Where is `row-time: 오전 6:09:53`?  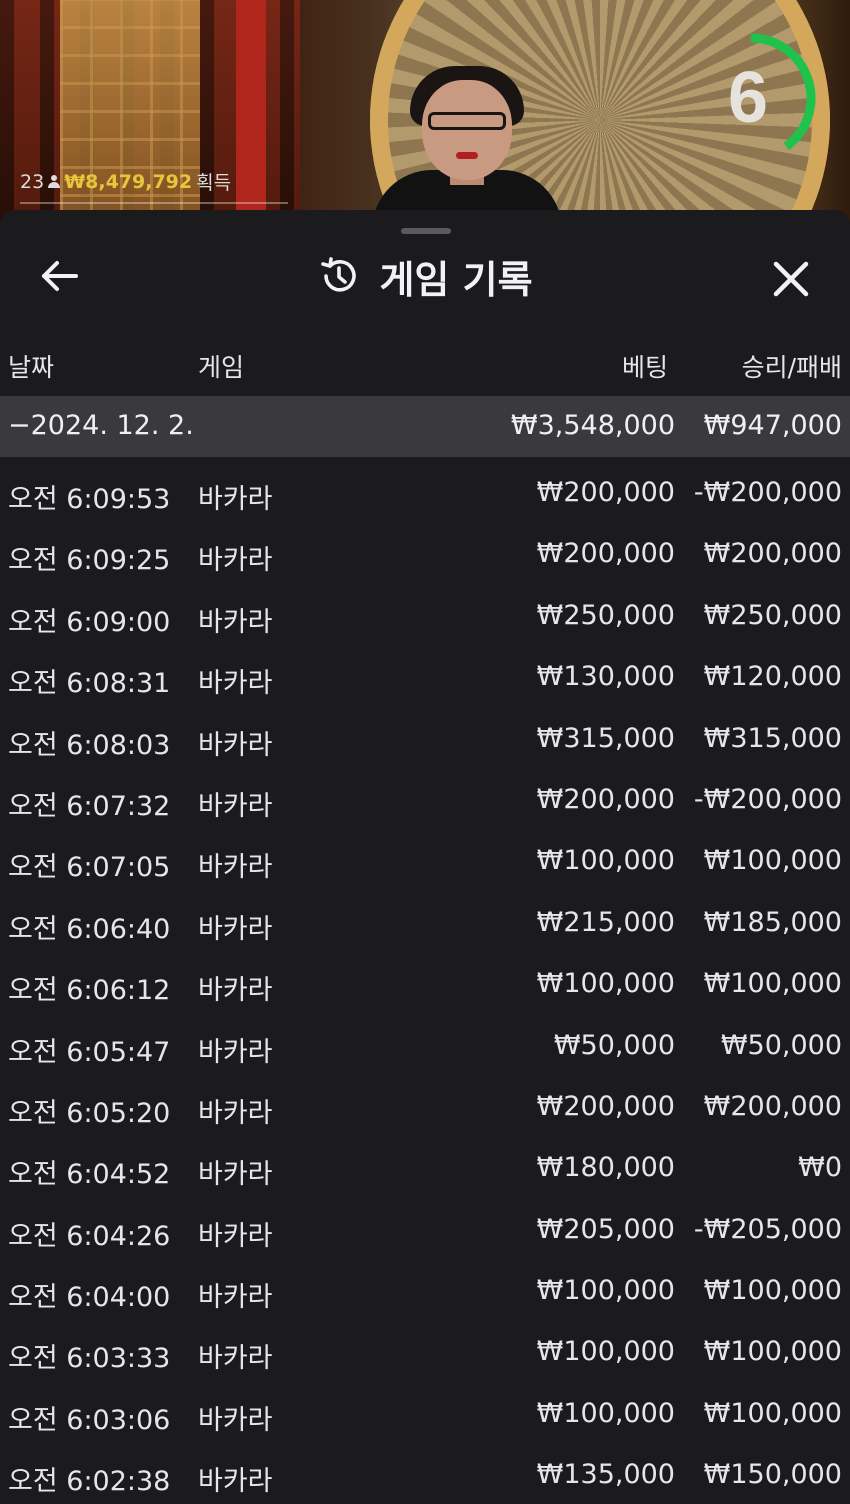
row-time: 오전 6:09:53 is located at coordinates (89, 499).